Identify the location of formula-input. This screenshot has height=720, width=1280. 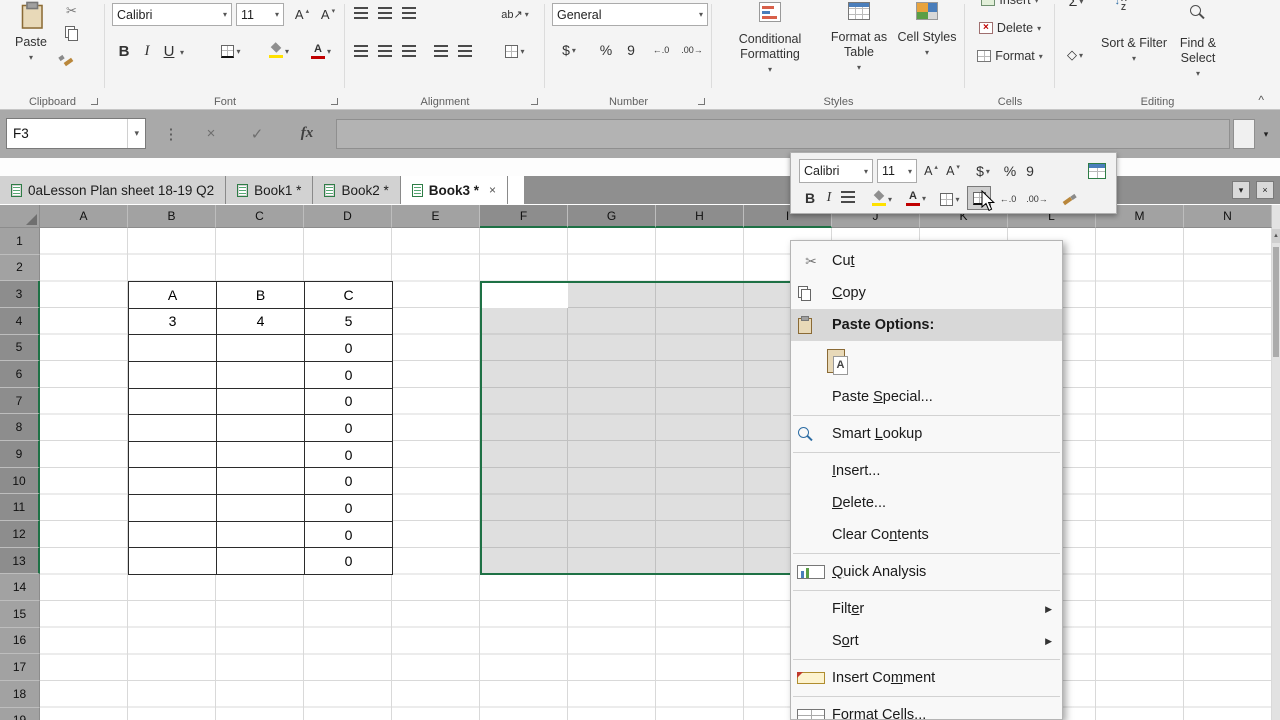
(783, 134).